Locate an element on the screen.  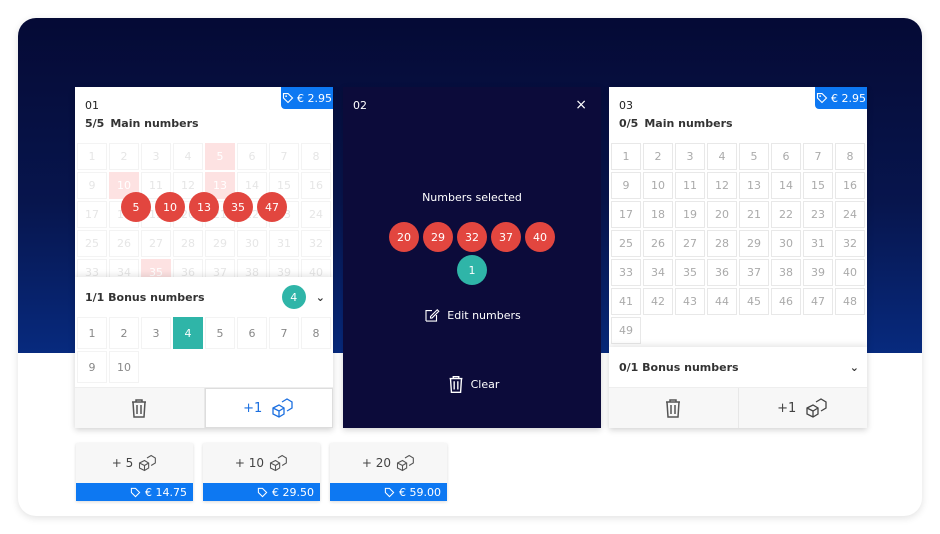
number-cell: 15 is located at coordinates (818, 185).